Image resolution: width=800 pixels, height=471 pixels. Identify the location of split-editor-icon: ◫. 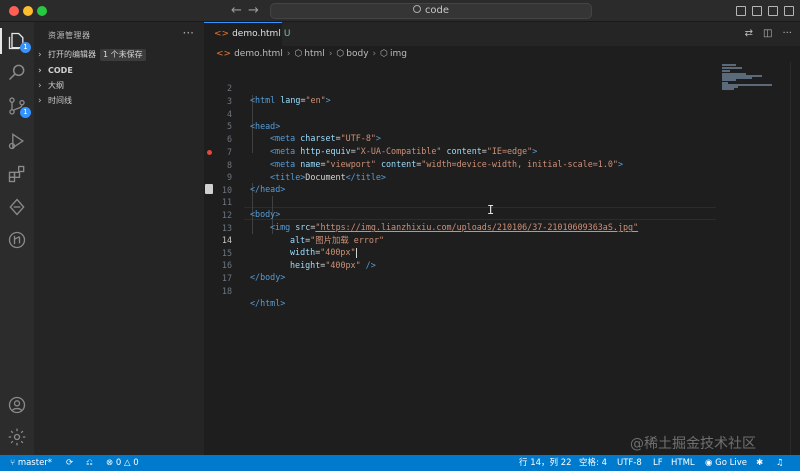
(767, 33).